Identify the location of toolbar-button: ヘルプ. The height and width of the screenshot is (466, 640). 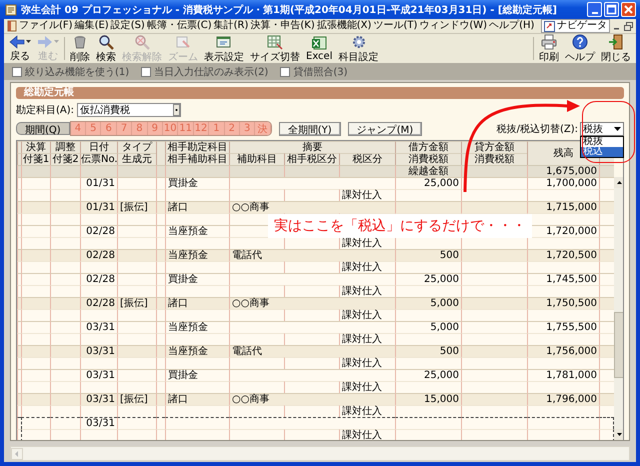
(580, 48).